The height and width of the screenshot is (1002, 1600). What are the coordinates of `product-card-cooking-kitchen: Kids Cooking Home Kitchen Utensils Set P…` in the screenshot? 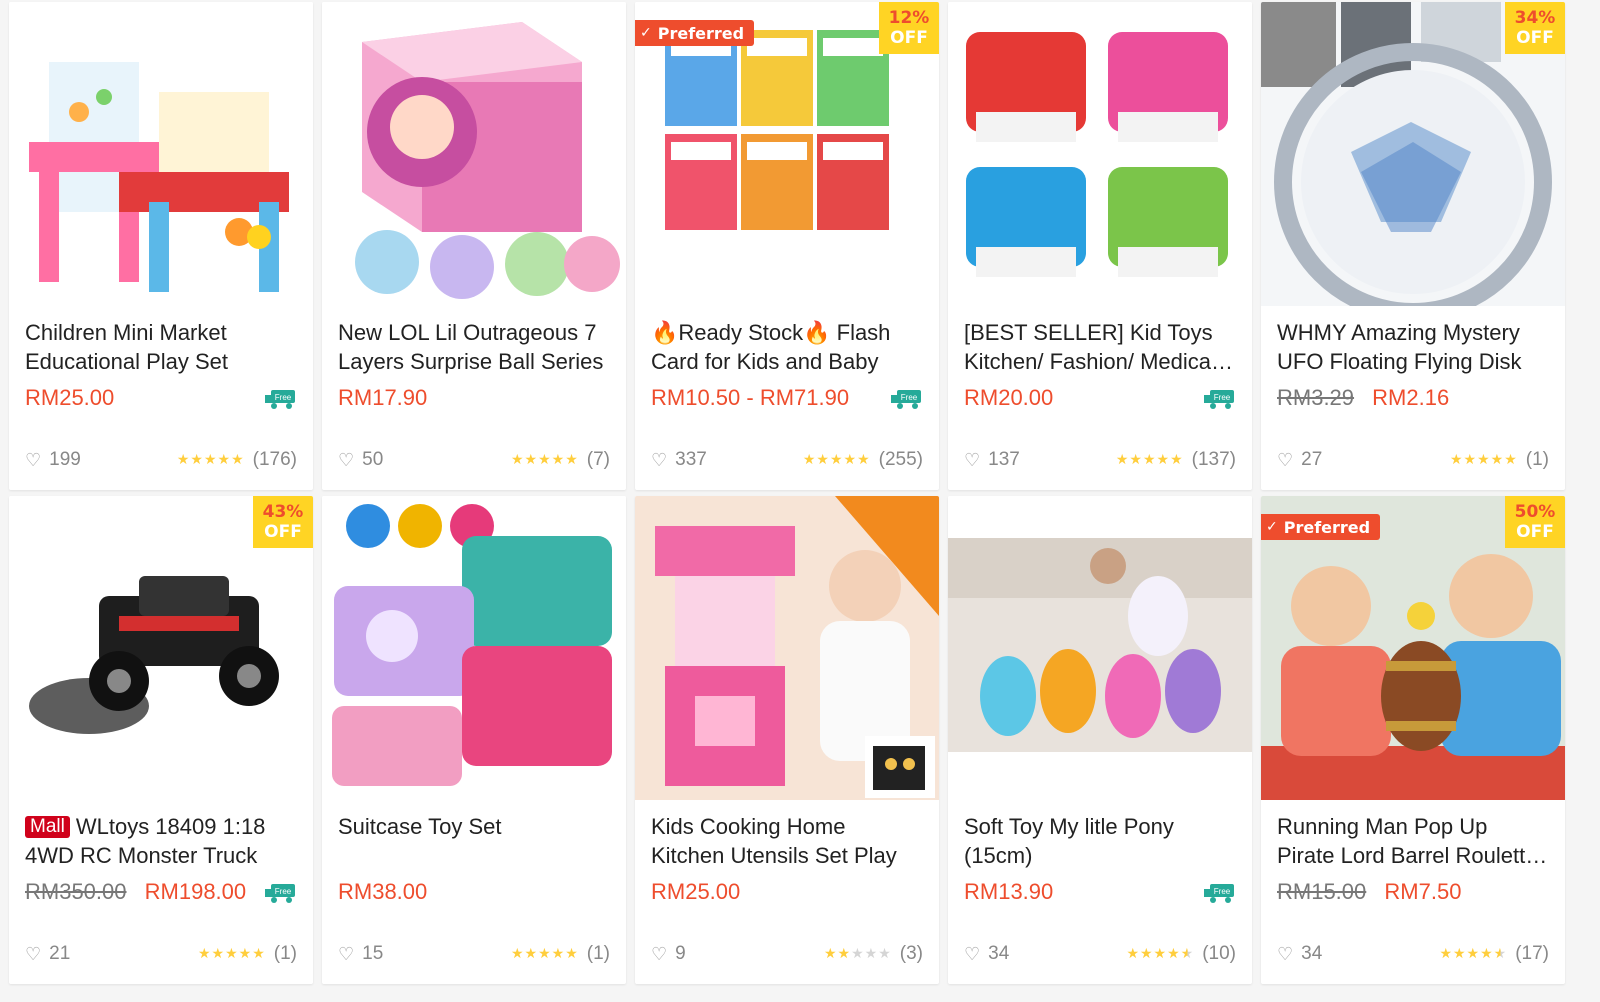 It's located at (787, 740).